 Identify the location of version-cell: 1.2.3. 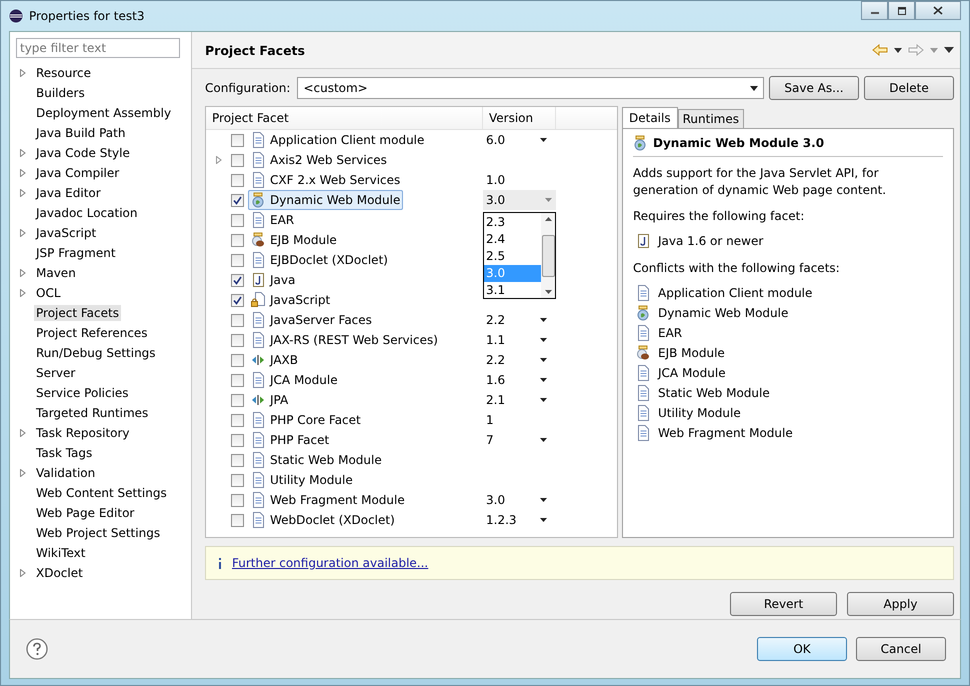
(501, 520).